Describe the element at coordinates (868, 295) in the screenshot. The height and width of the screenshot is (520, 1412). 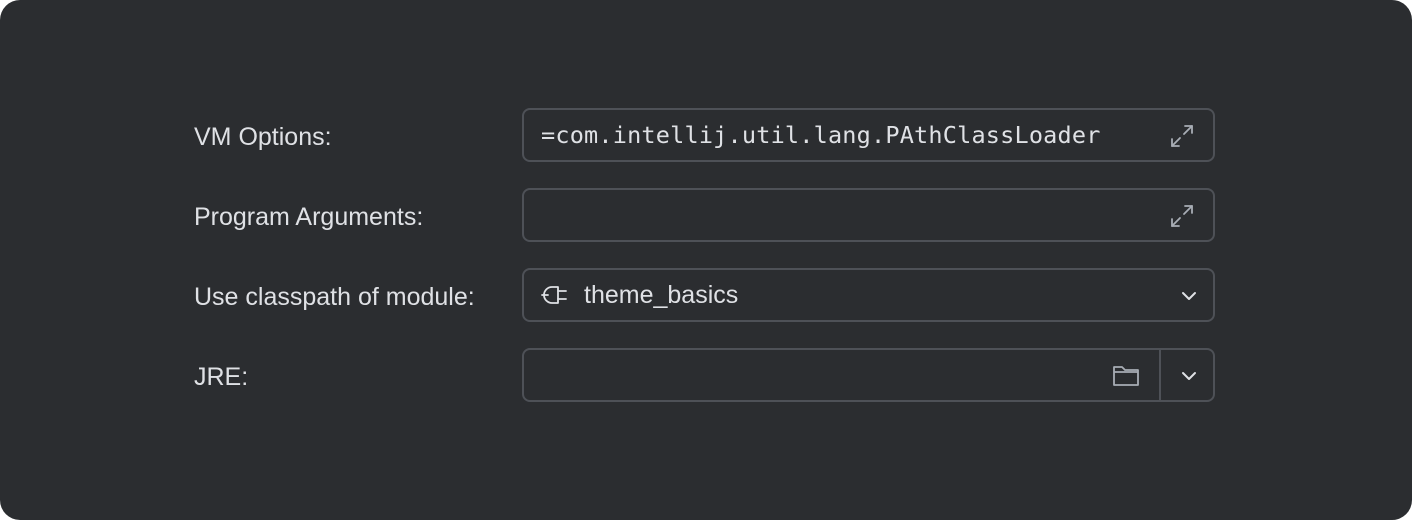
I see `classpath-module-select: theme_basics` at that location.